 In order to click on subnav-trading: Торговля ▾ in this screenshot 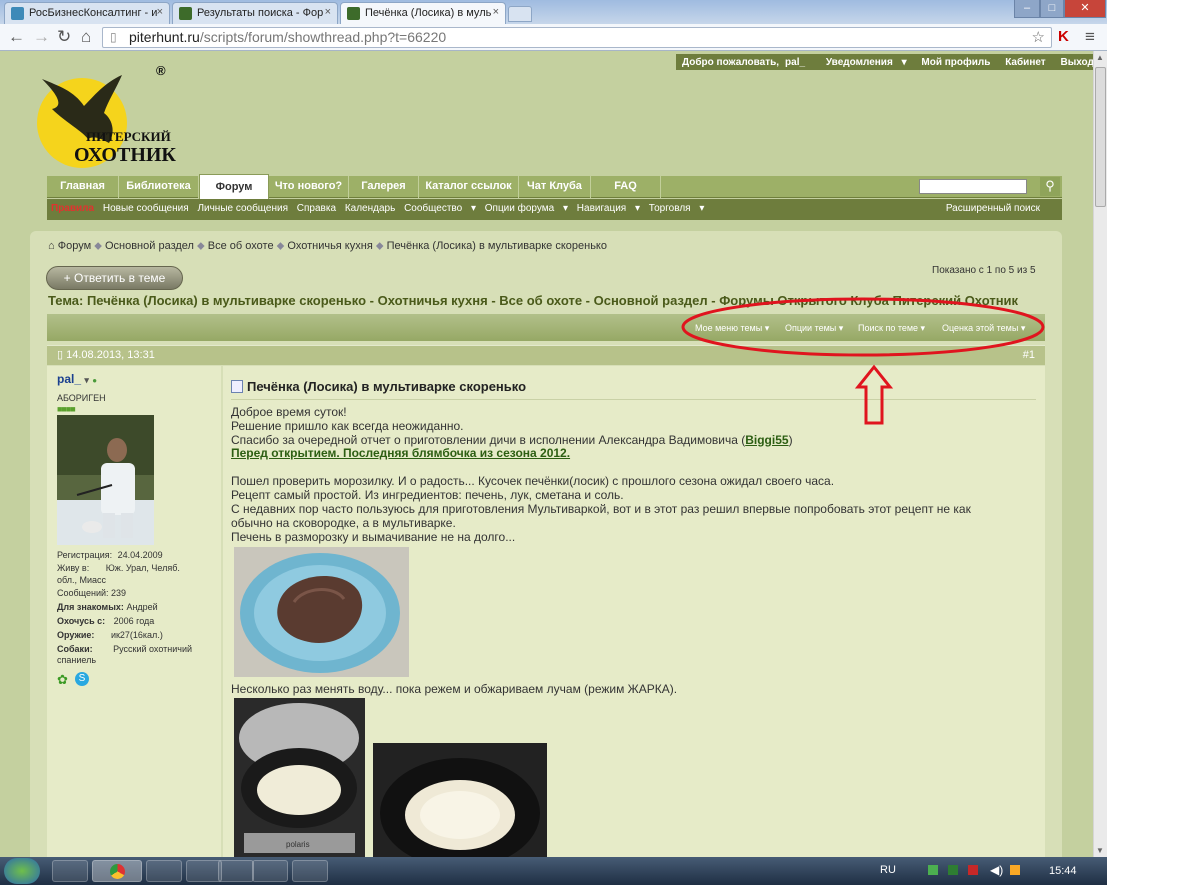, I will do `click(677, 208)`.